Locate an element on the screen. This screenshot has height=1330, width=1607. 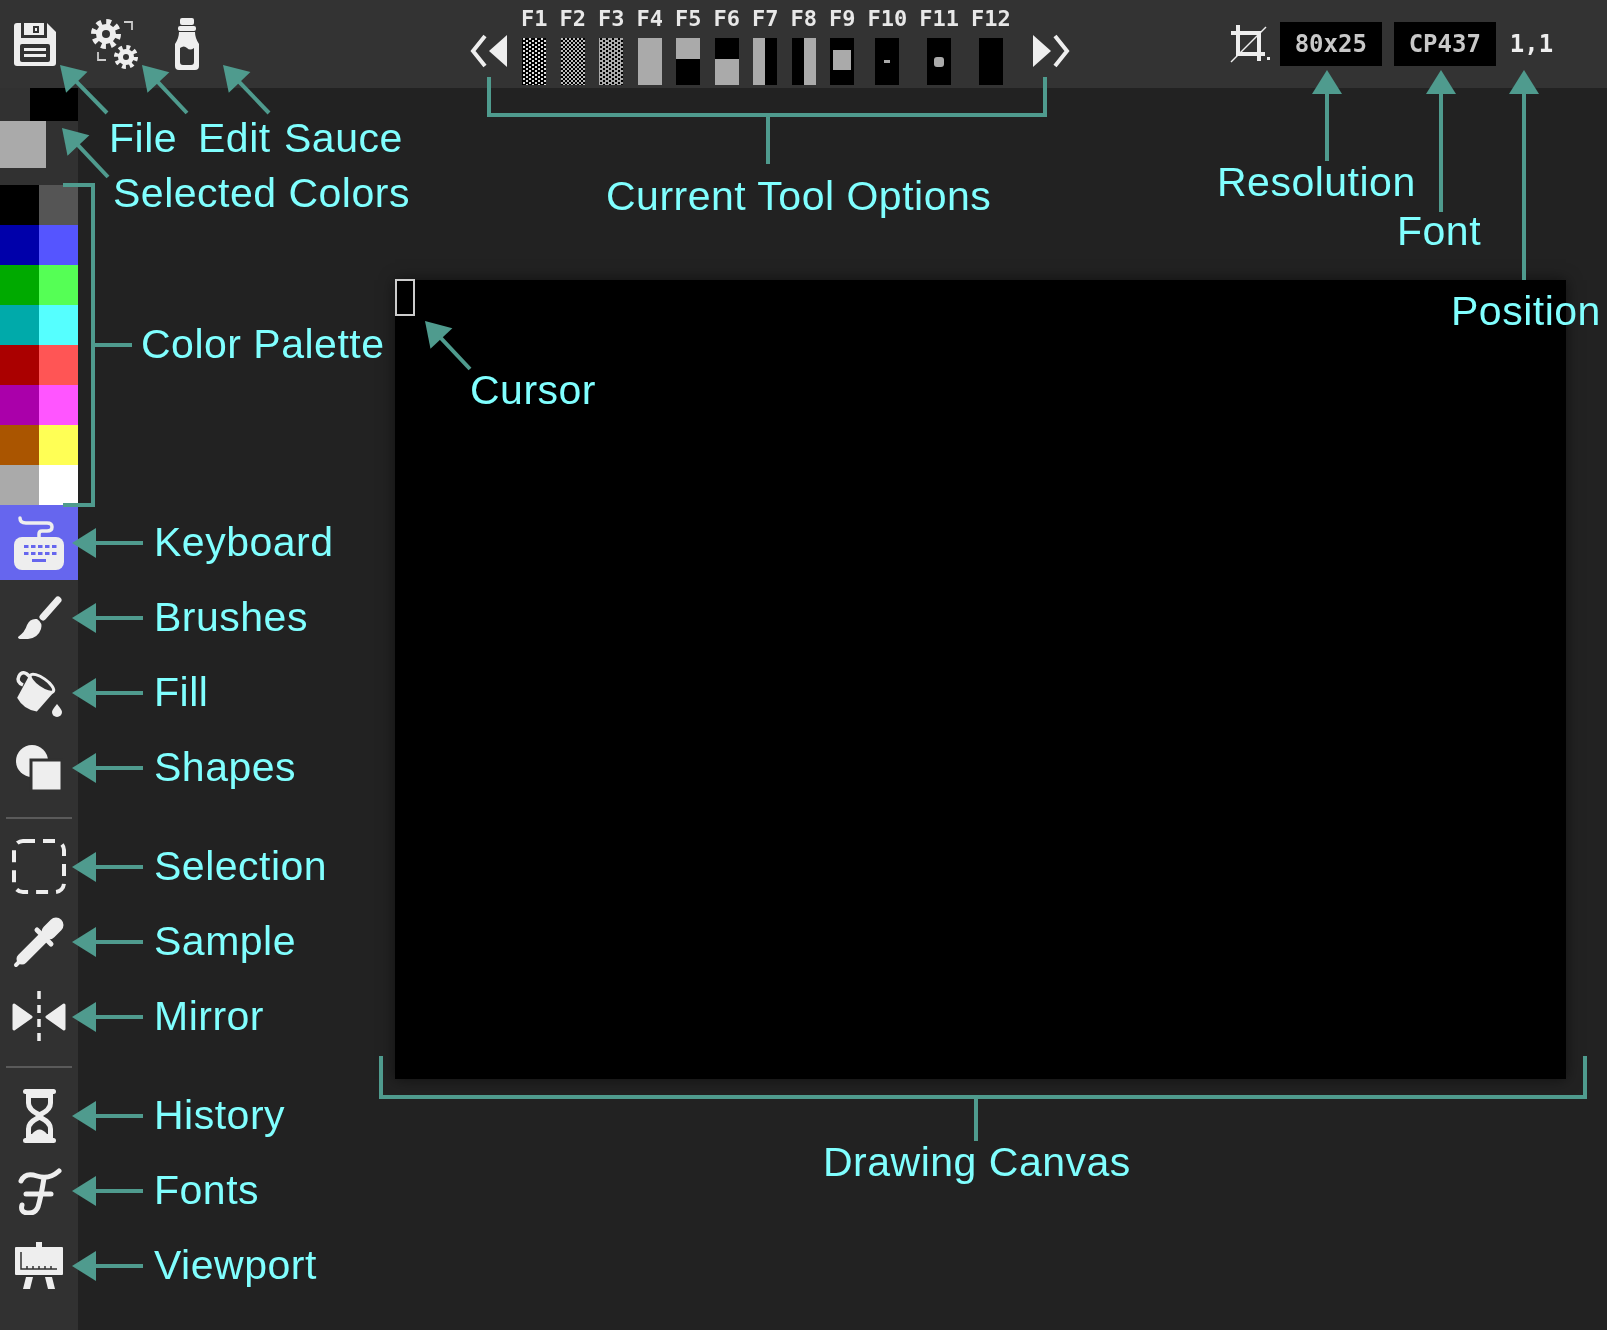
mirror-triangles-icon is located at coordinates (39, 1016).